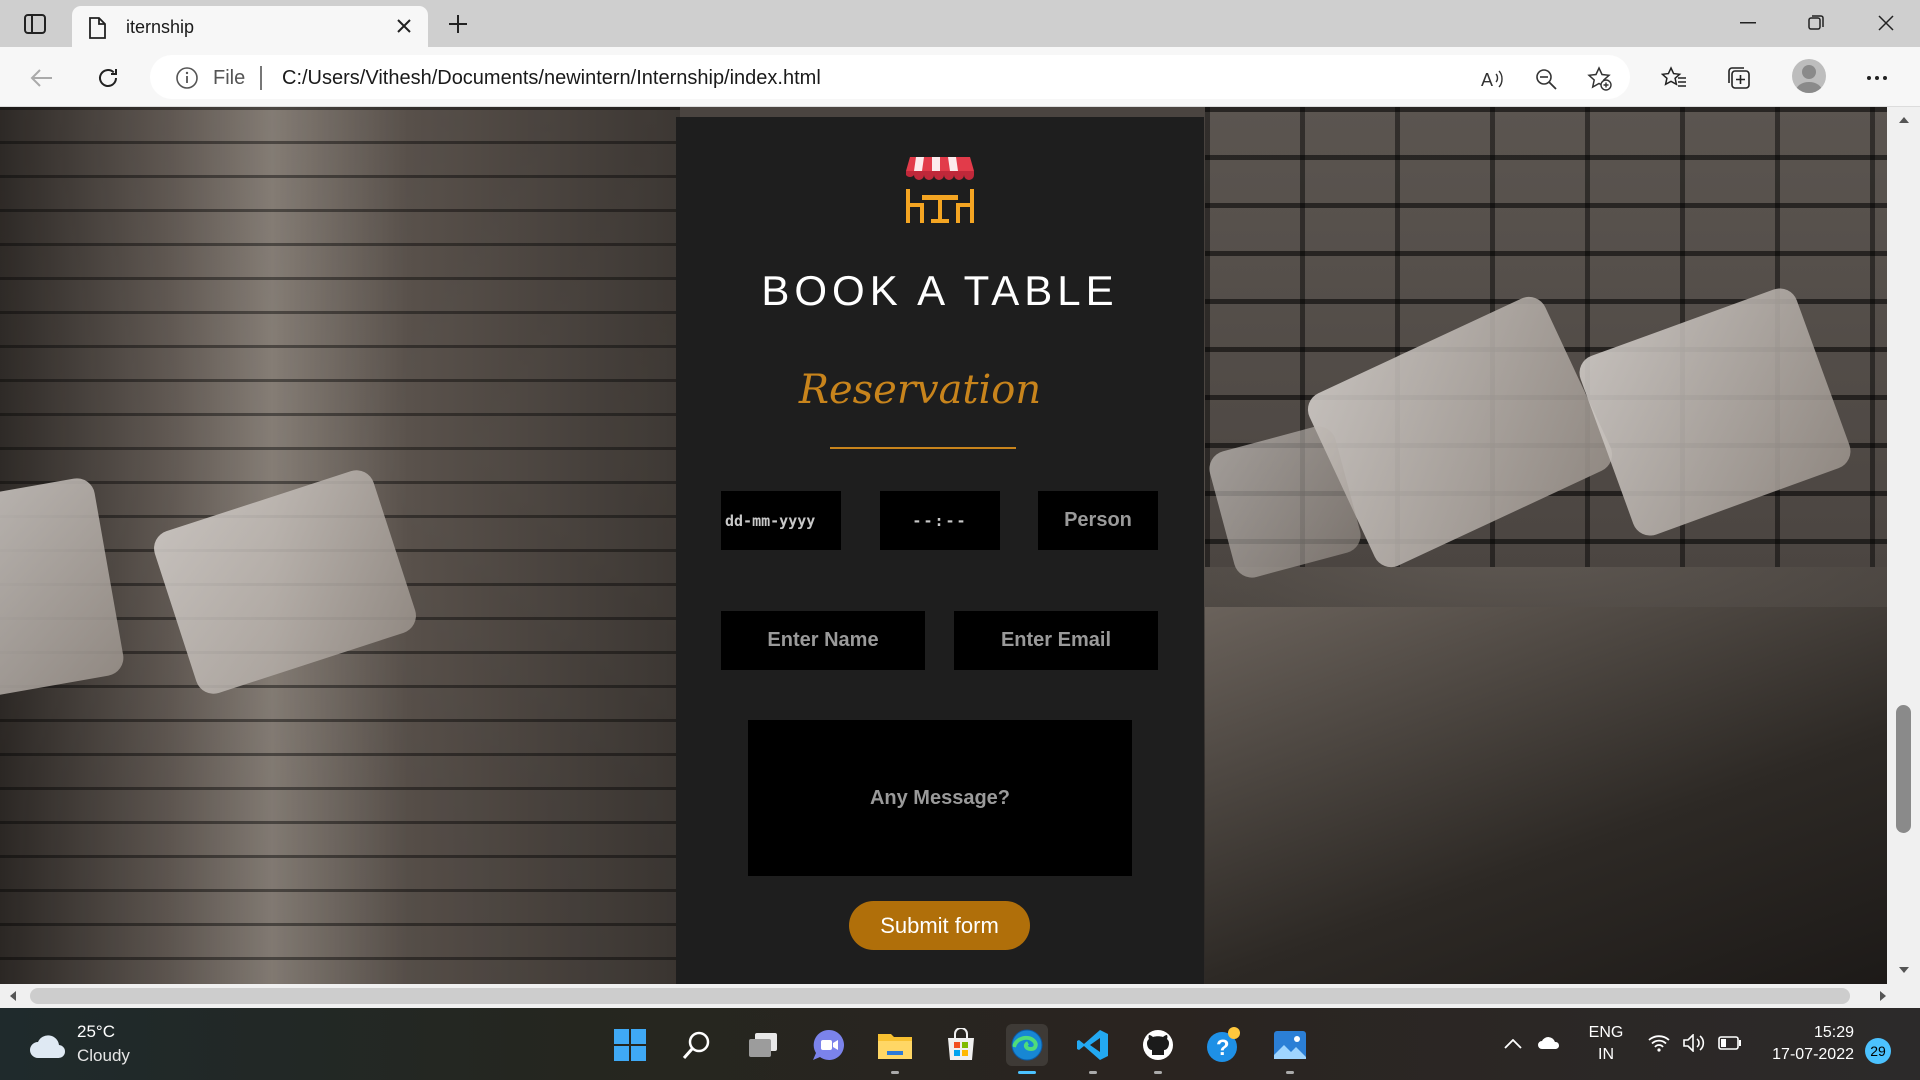 This screenshot has height=1080, width=1920. What do you see at coordinates (781, 520) in the screenshot?
I see `date-input: dd-mm-yyyy` at bounding box center [781, 520].